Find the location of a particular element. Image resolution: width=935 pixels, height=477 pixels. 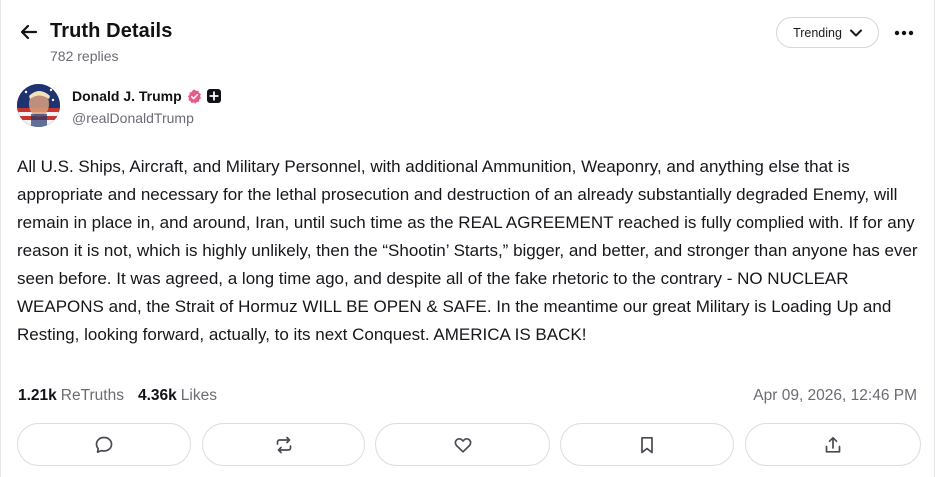

reply-count: 782 replies is located at coordinates (84, 56).